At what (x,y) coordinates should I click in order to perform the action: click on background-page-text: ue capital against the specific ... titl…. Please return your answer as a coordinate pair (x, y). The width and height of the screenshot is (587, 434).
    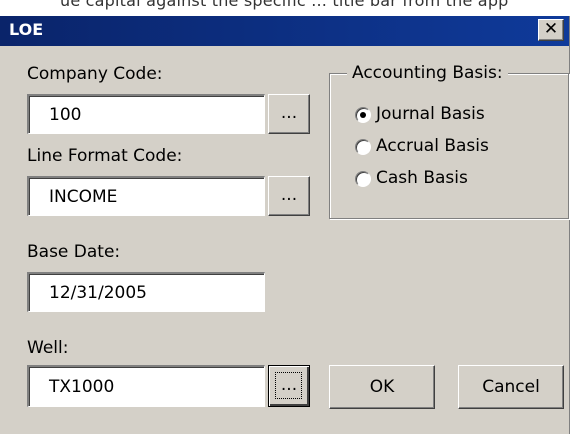
    Looking at the image, I should click on (284, 5).